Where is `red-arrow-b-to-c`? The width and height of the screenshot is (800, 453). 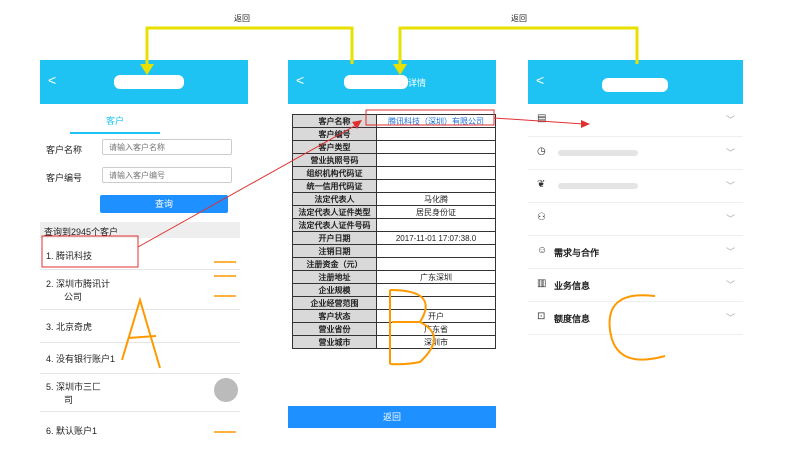 red-arrow-b-to-c is located at coordinates (539, 121).